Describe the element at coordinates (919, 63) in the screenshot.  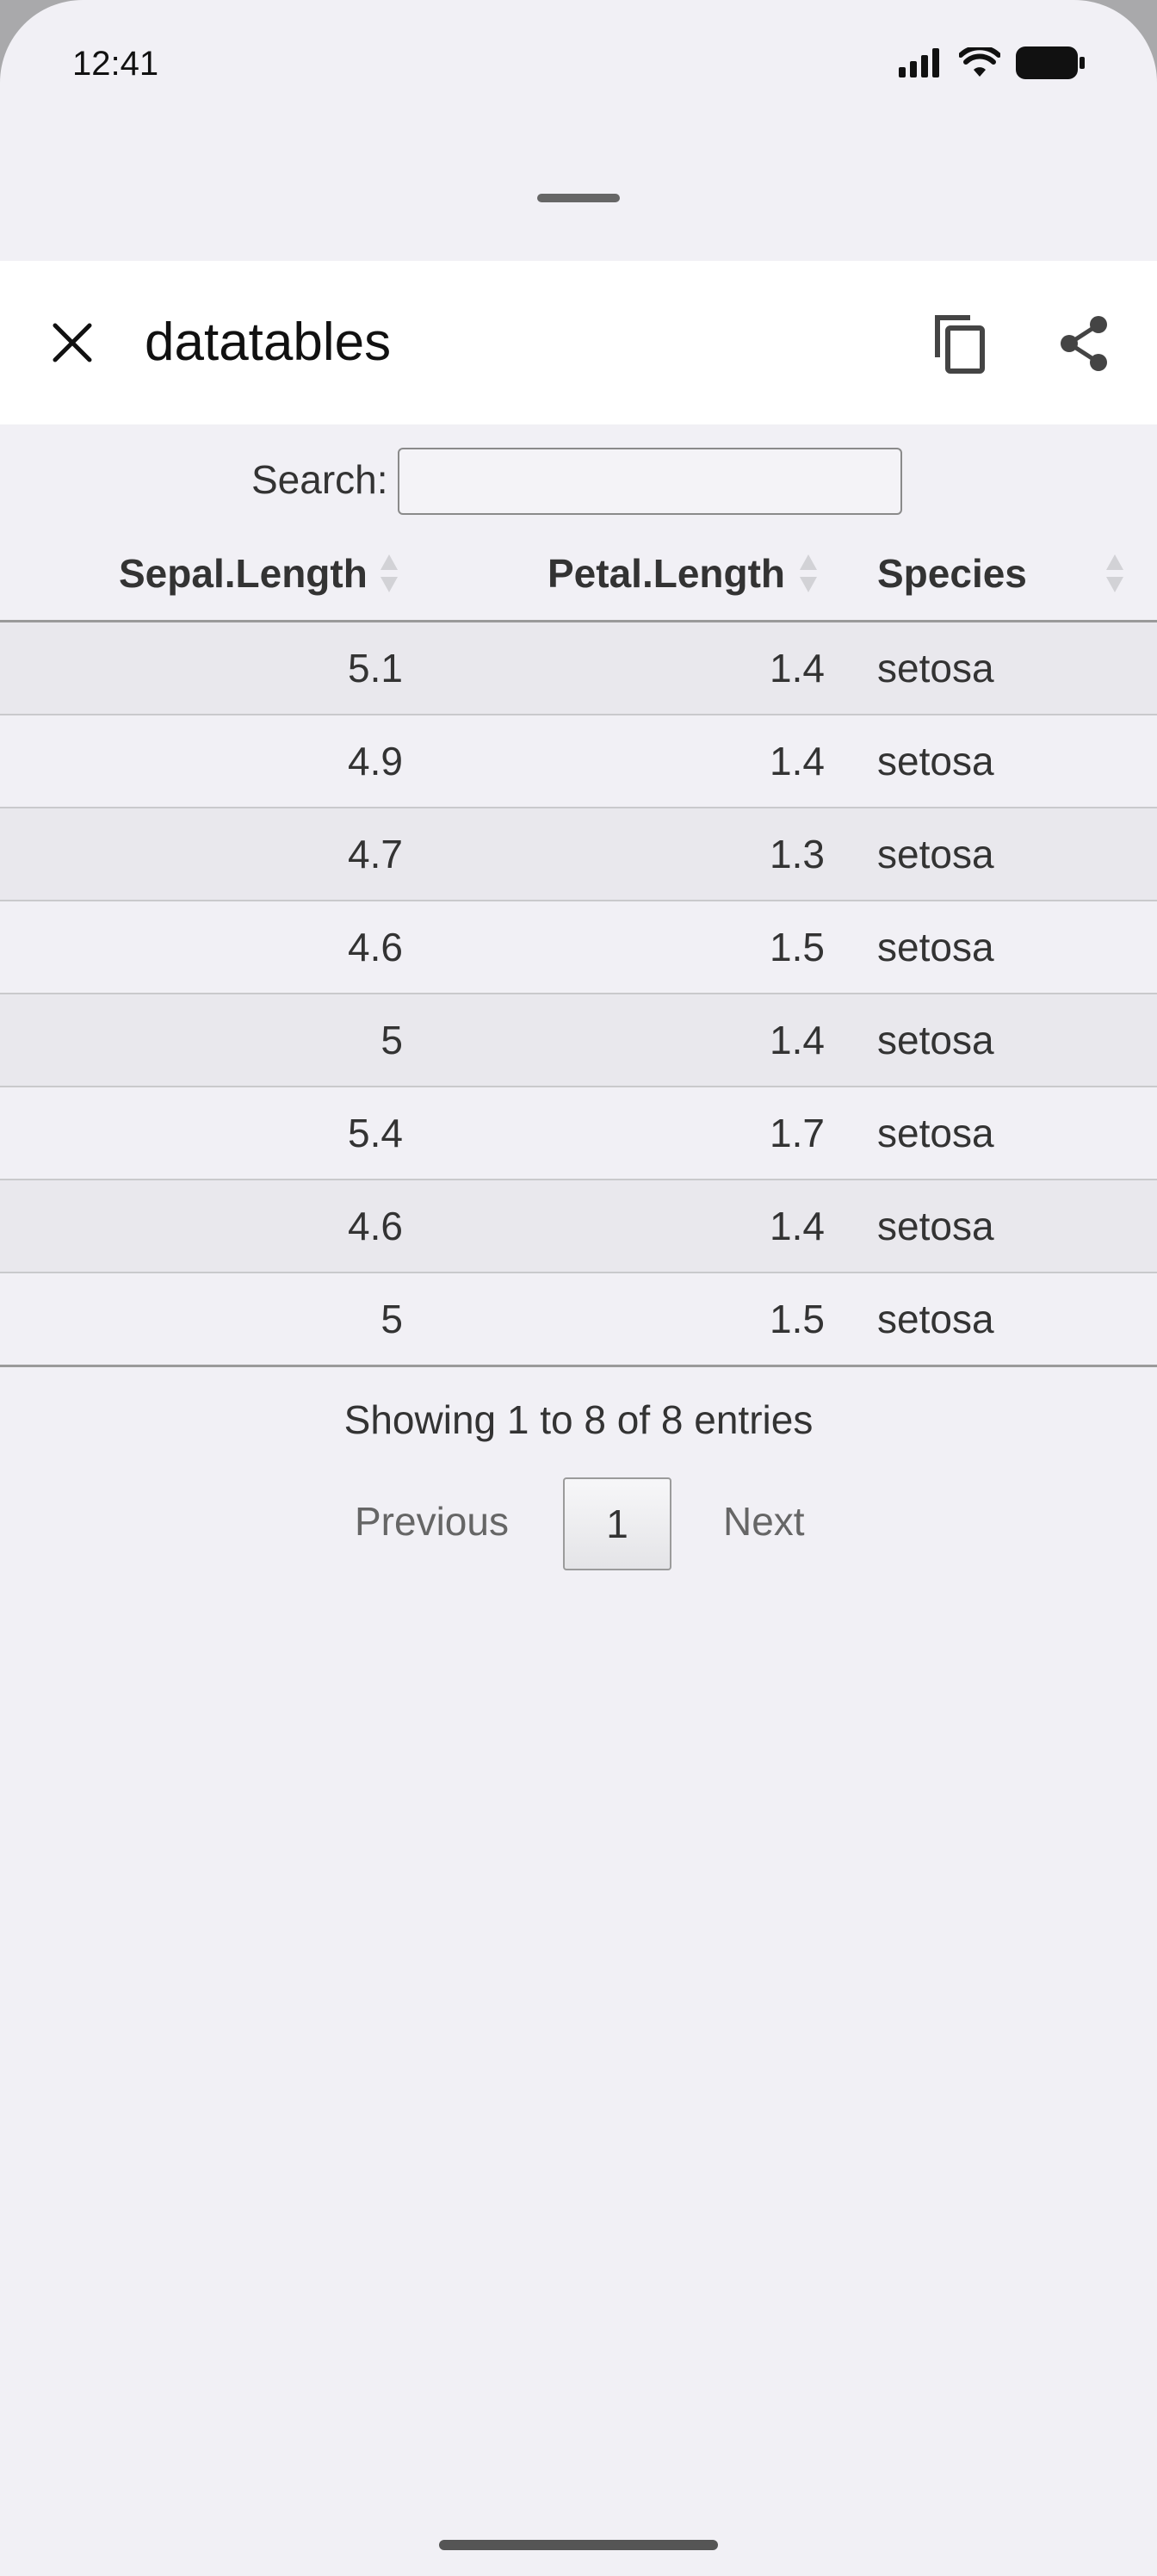
I see `signal-icon` at that location.